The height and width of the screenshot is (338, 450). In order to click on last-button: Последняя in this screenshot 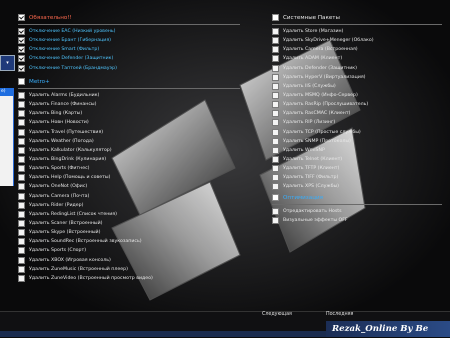, I will do `click(339, 314)`.